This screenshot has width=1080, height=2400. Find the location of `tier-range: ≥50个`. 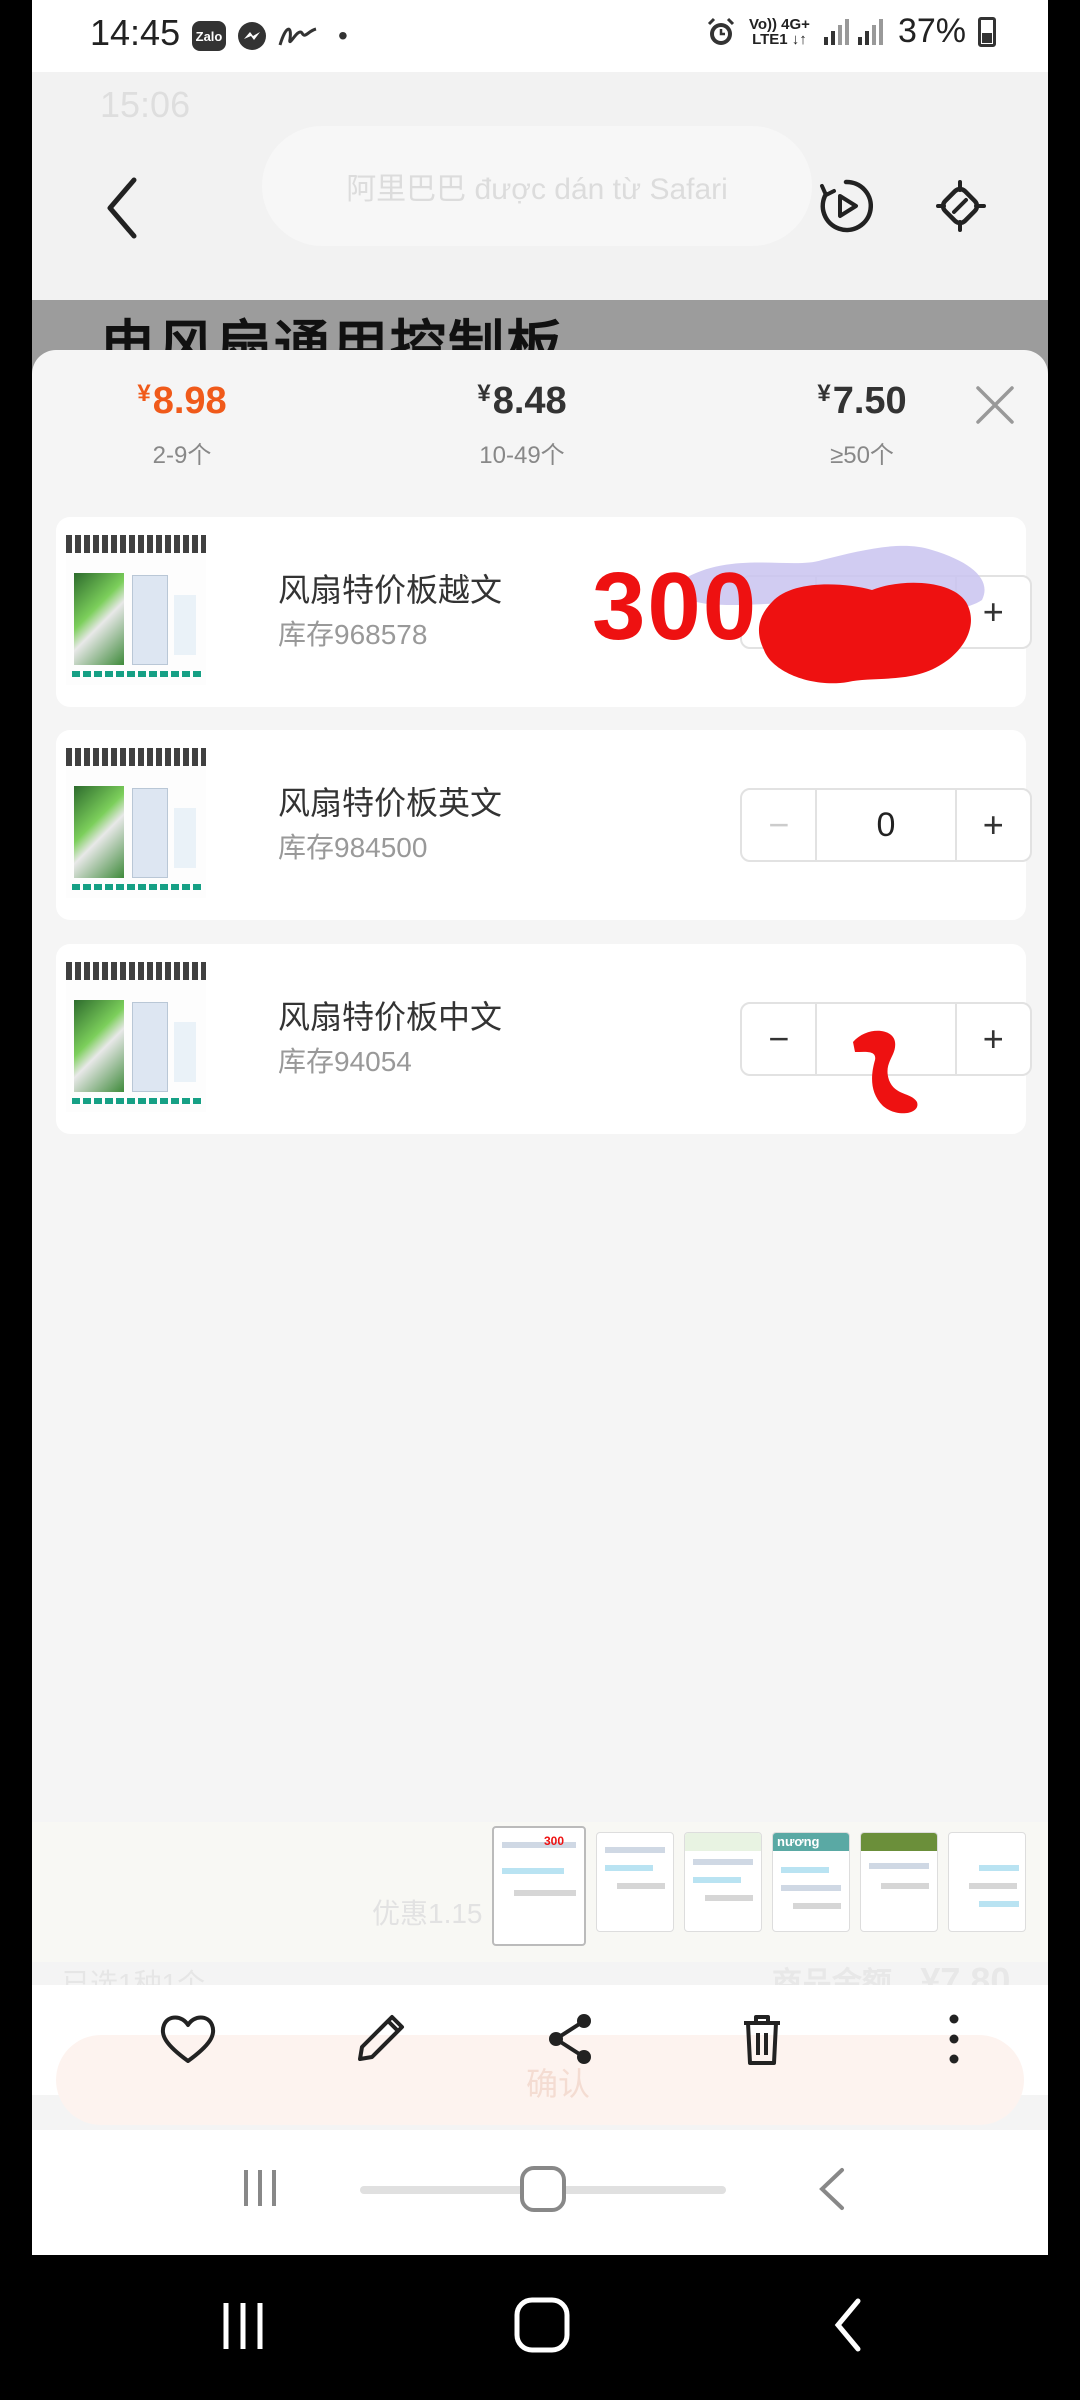

tier-range: ≥50个 is located at coordinates (862, 455).